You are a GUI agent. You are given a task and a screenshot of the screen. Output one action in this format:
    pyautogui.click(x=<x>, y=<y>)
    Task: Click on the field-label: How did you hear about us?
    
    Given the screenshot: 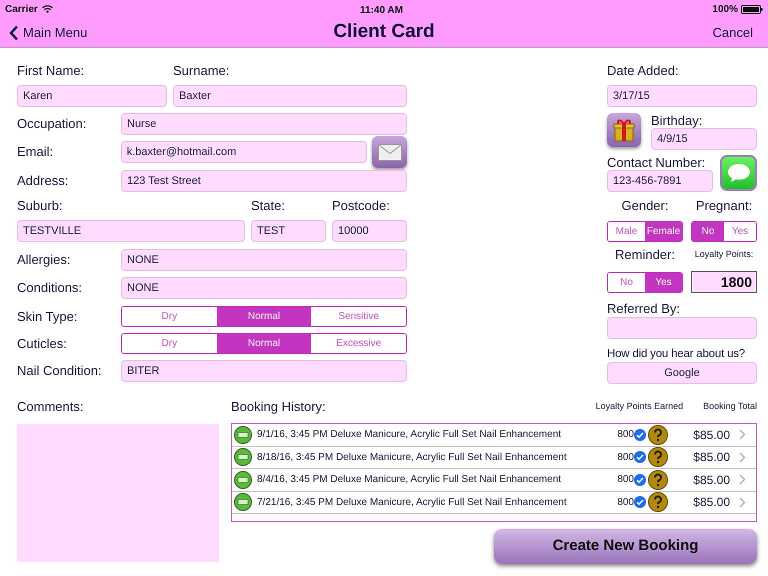 What is the action you would take?
    pyautogui.click(x=676, y=354)
    